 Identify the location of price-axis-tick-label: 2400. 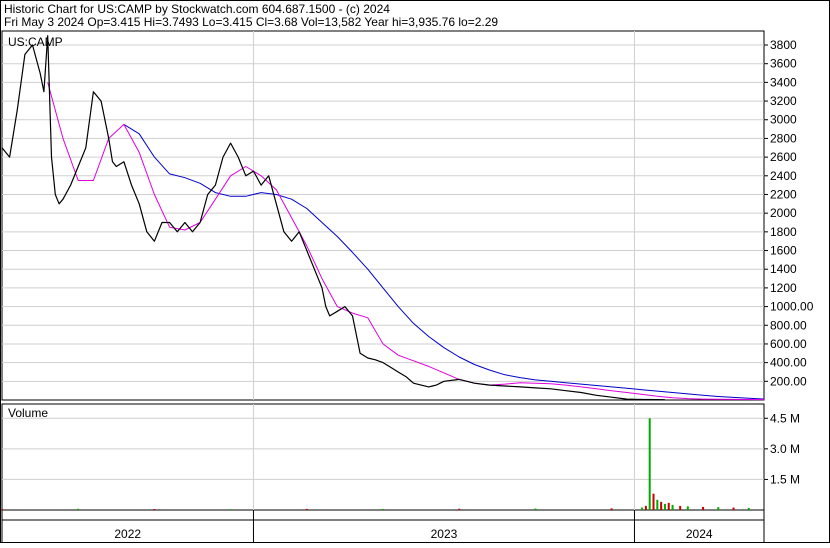
(783, 176).